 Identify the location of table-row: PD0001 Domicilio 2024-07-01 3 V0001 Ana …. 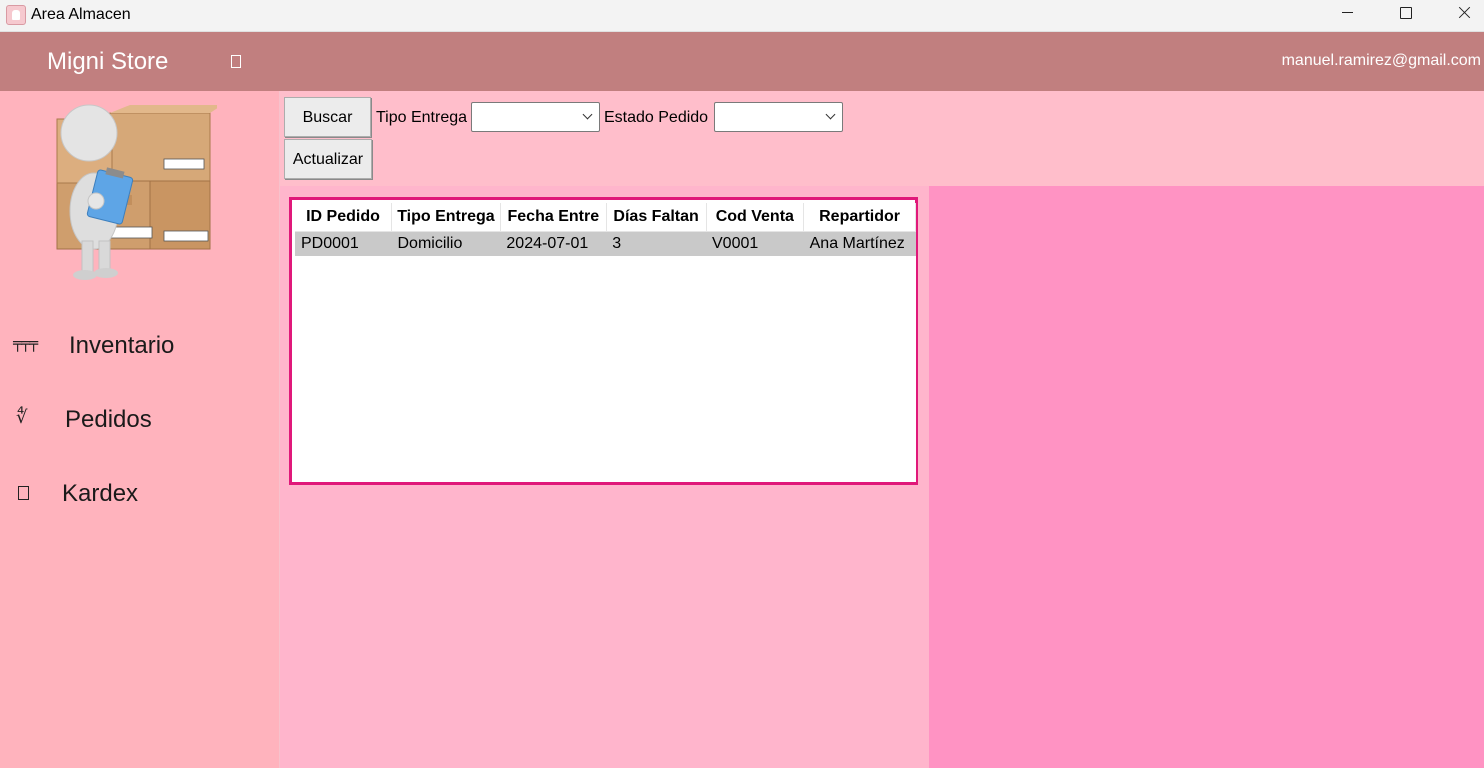
(605, 243).